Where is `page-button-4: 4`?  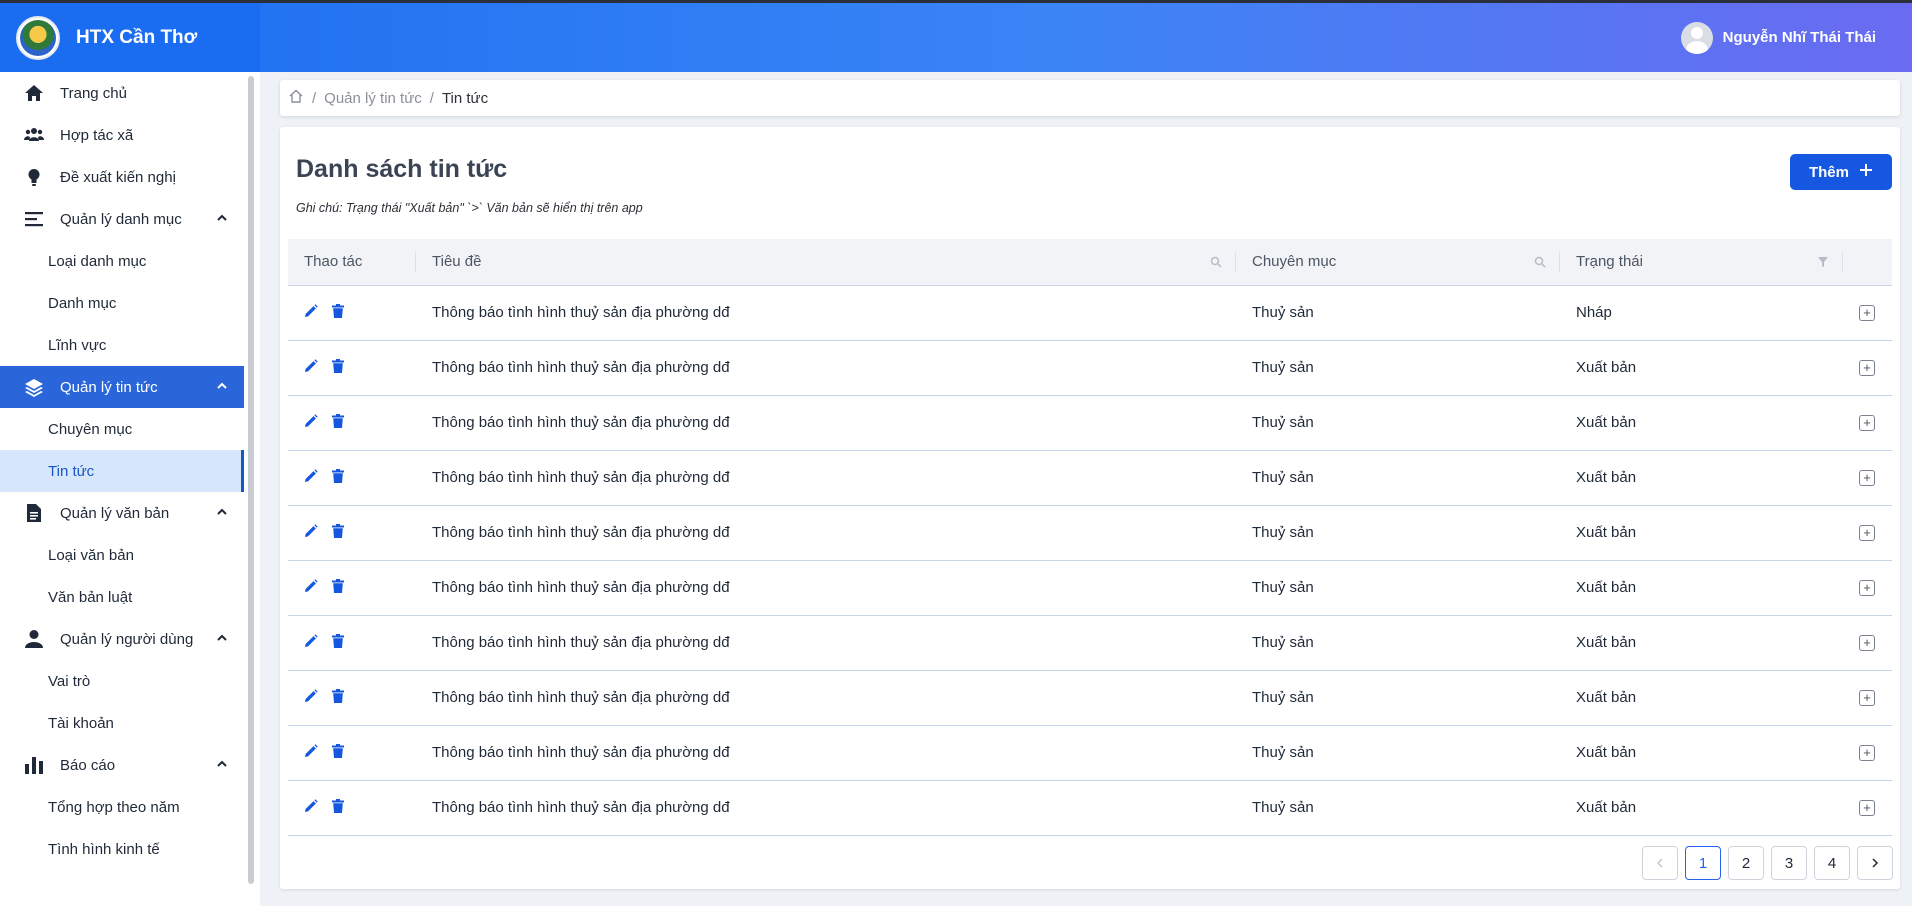 page-button-4: 4 is located at coordinates (1832, 863).